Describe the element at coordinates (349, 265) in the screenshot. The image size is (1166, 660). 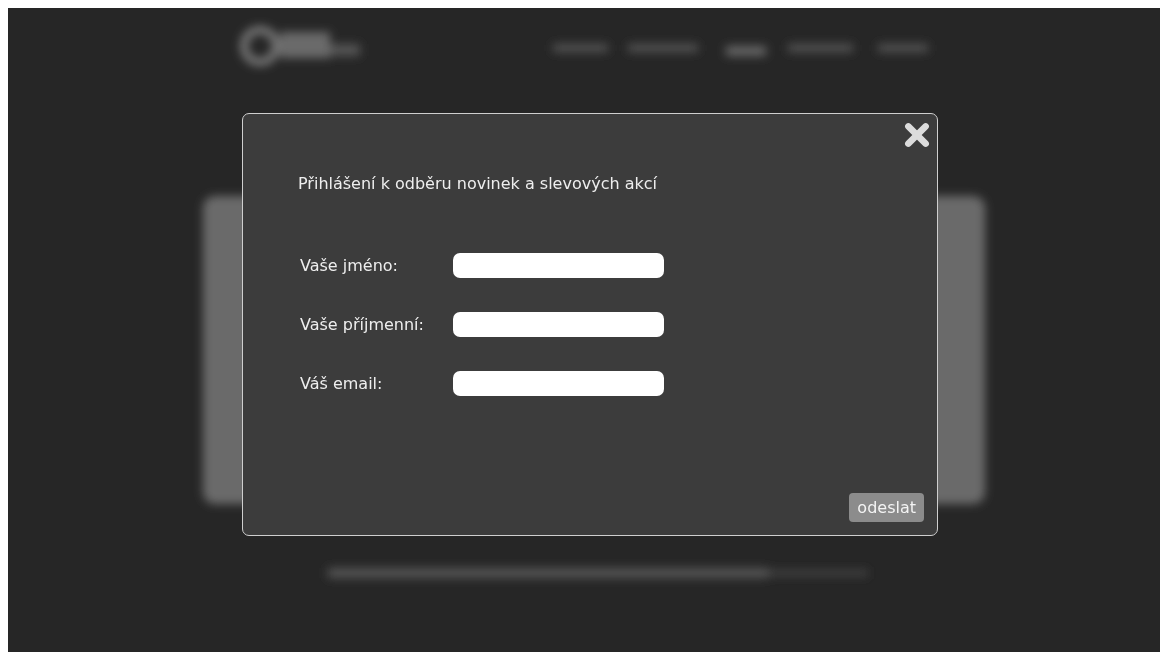
I see `field-label: Vaše jméno:` at that location.